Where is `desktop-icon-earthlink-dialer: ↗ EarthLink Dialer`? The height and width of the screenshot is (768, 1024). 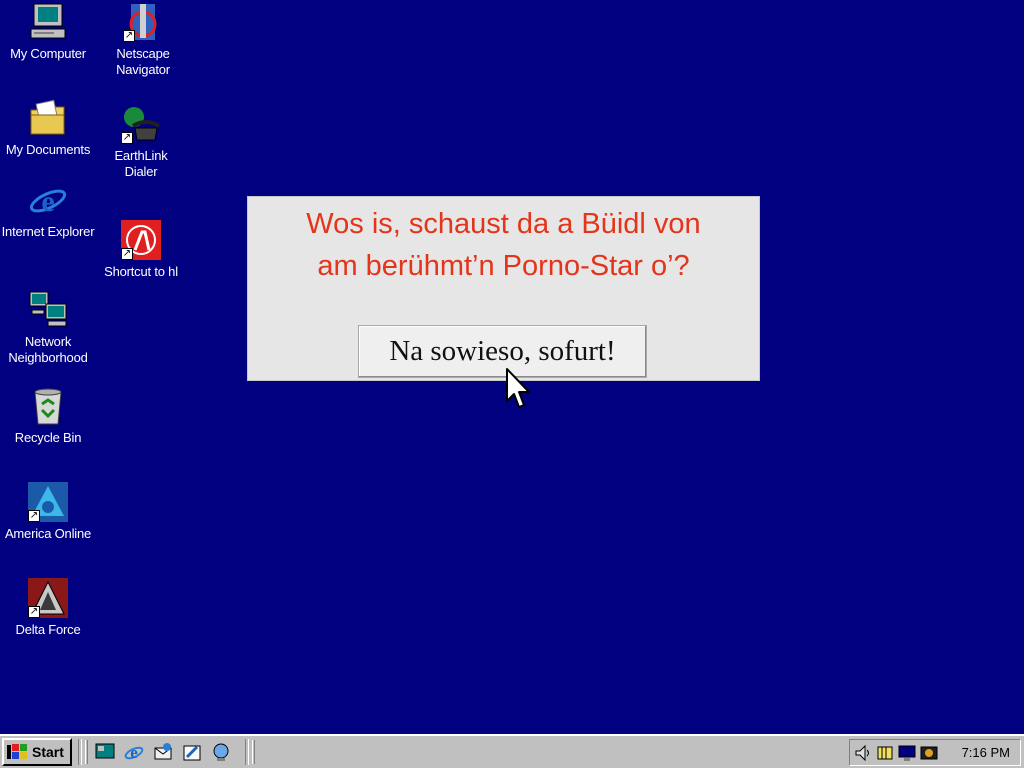
desktop-icon-earthlink-dialer: ↗ EarthLink Dialer is located at coordinates (141, 142).